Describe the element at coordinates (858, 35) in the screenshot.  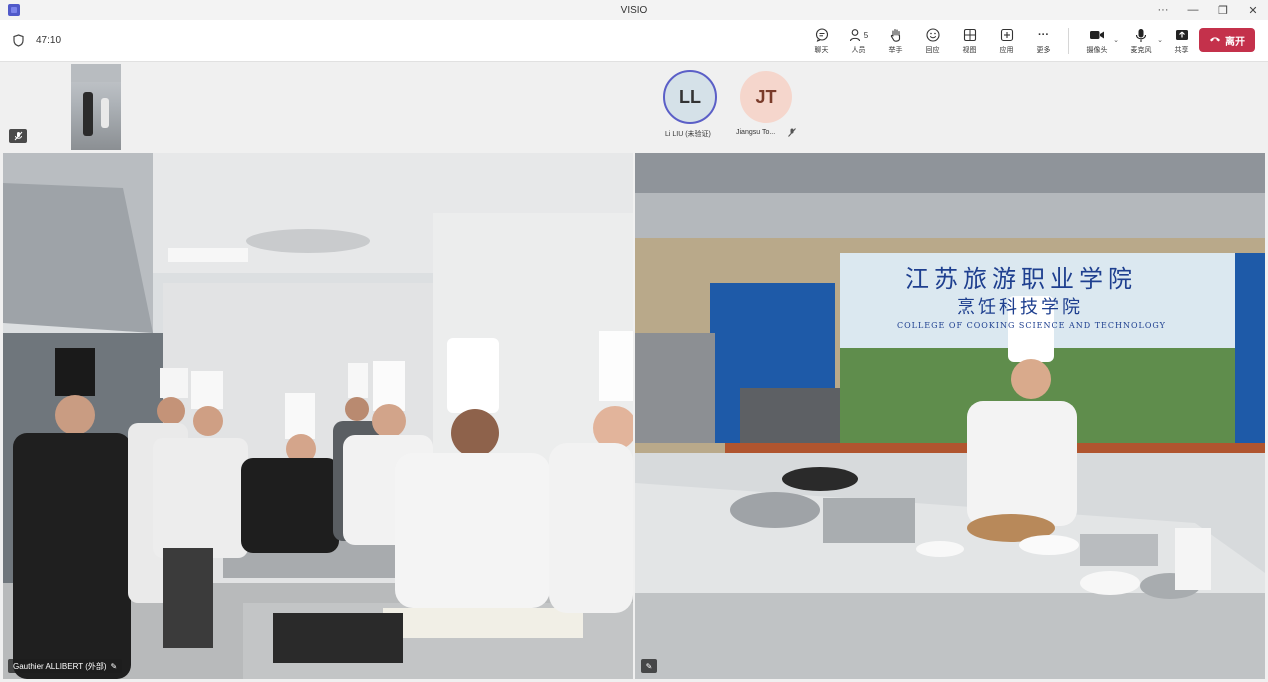
I see `people-icon: 5` at that location.